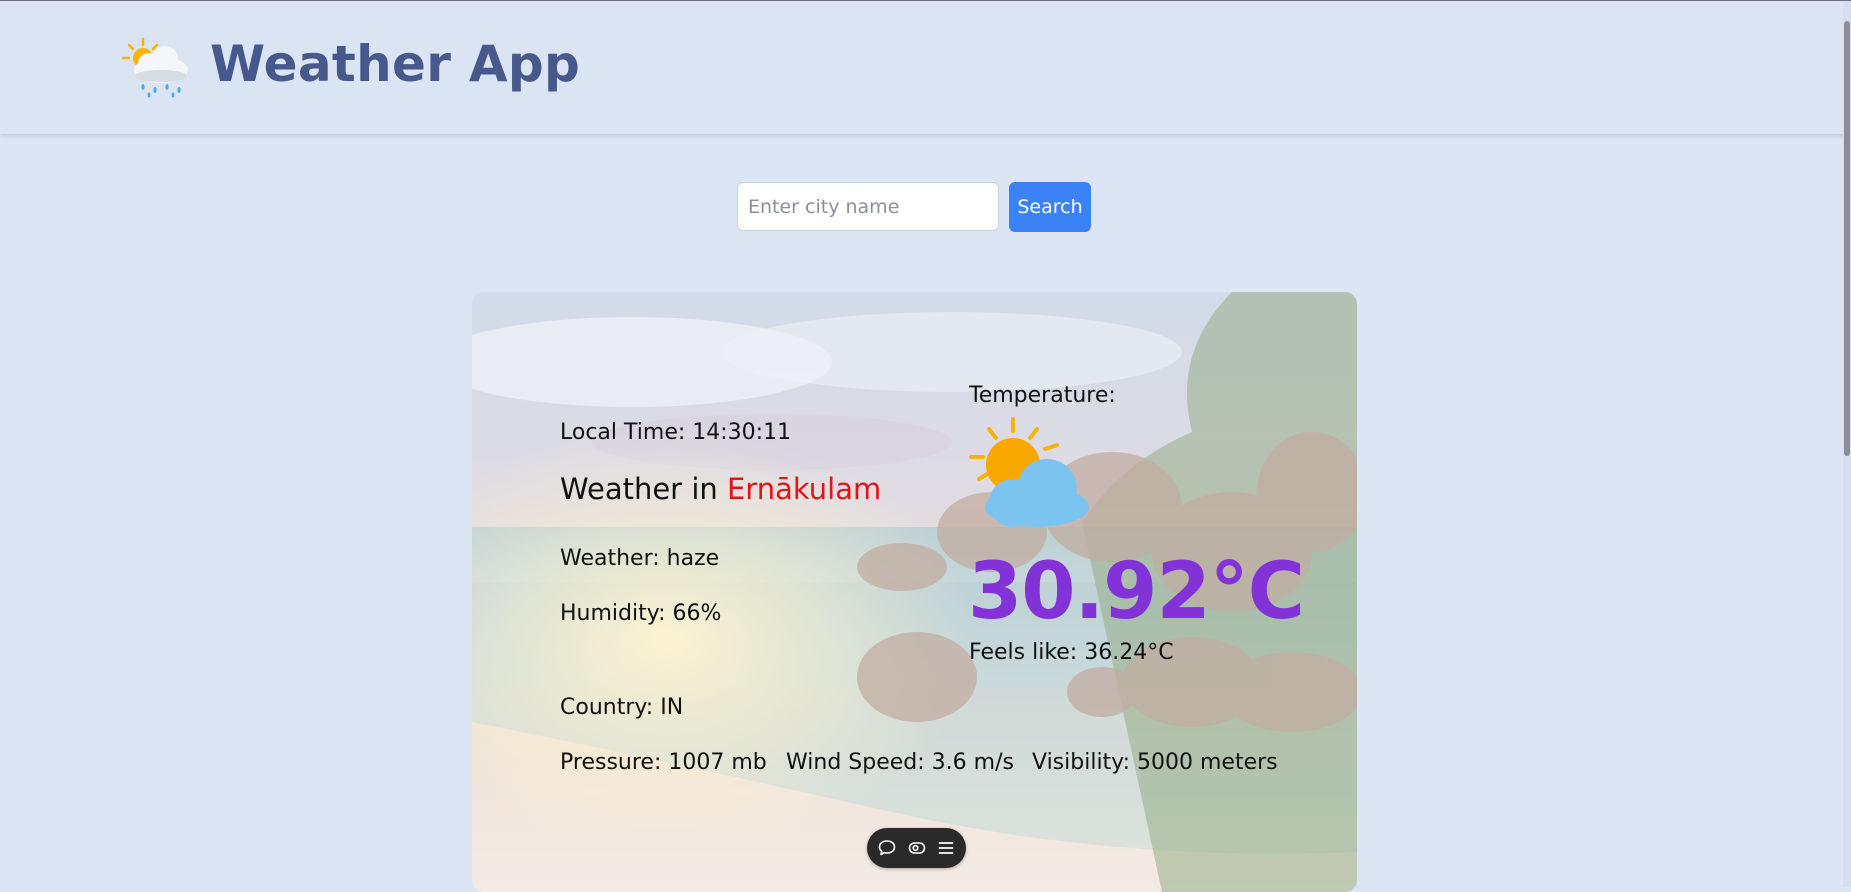  Describe the element at coordinates (154, 67) in the screenshot. I see `sun-behind-rain-cloud-icon` at that location.